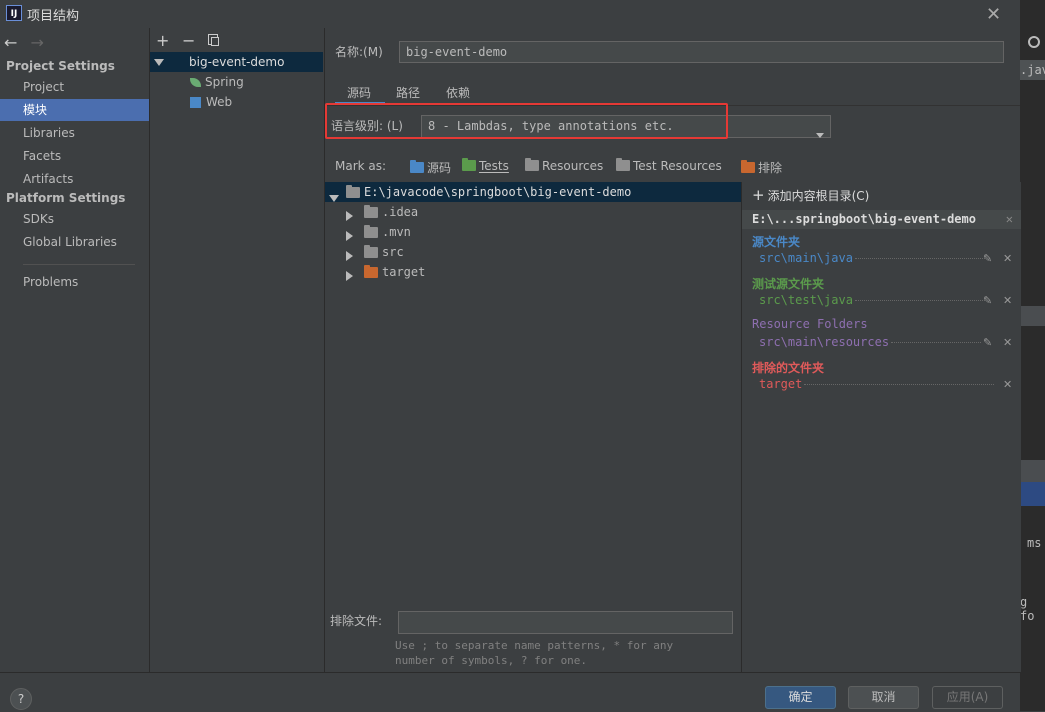 The image size is (1045, 712). What do you see at coordinates (485, 165) in the screenshot?
I see `mark-as-tests: Tests` at bounding box center [485, 165].